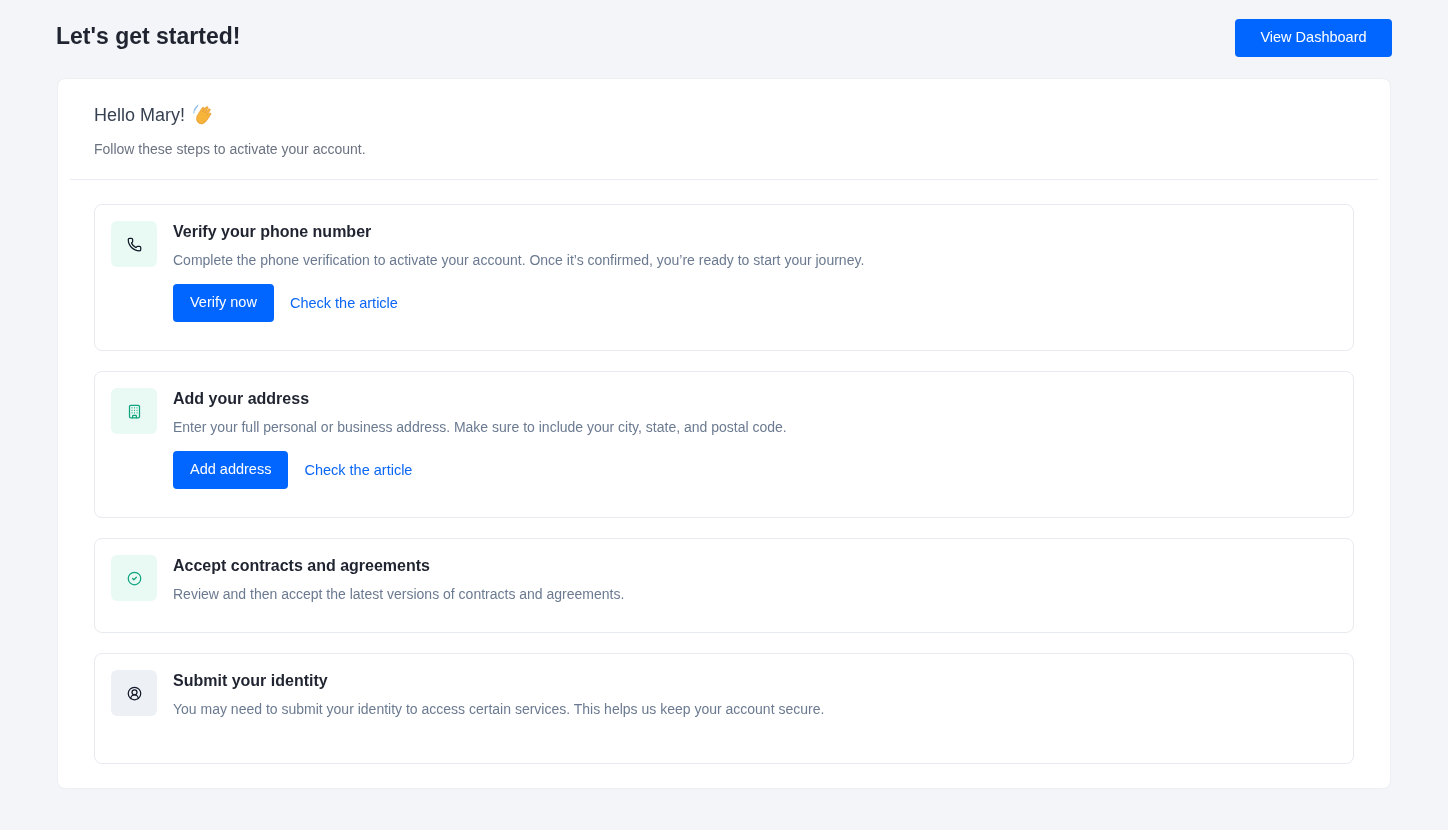  What do you see at coordinates (519, 260) in the screenshot?
I see `step-description: Complete the phone verification to activate your account. Once it’s confirmed, you’re ready to start your journey.` at bounding box center [519, 260].